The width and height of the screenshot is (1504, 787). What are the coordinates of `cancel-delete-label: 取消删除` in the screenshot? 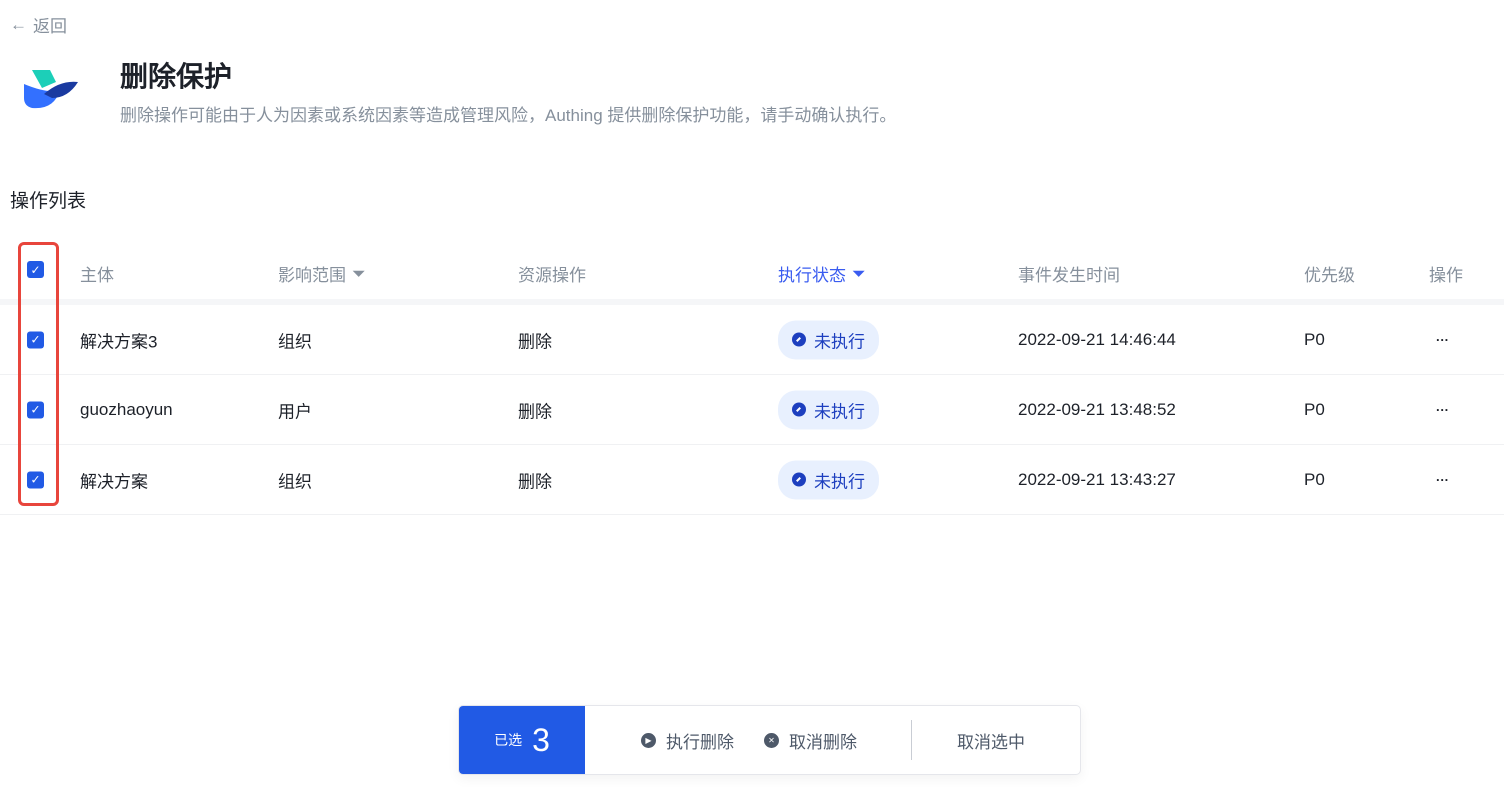 It's located at (823, 742).